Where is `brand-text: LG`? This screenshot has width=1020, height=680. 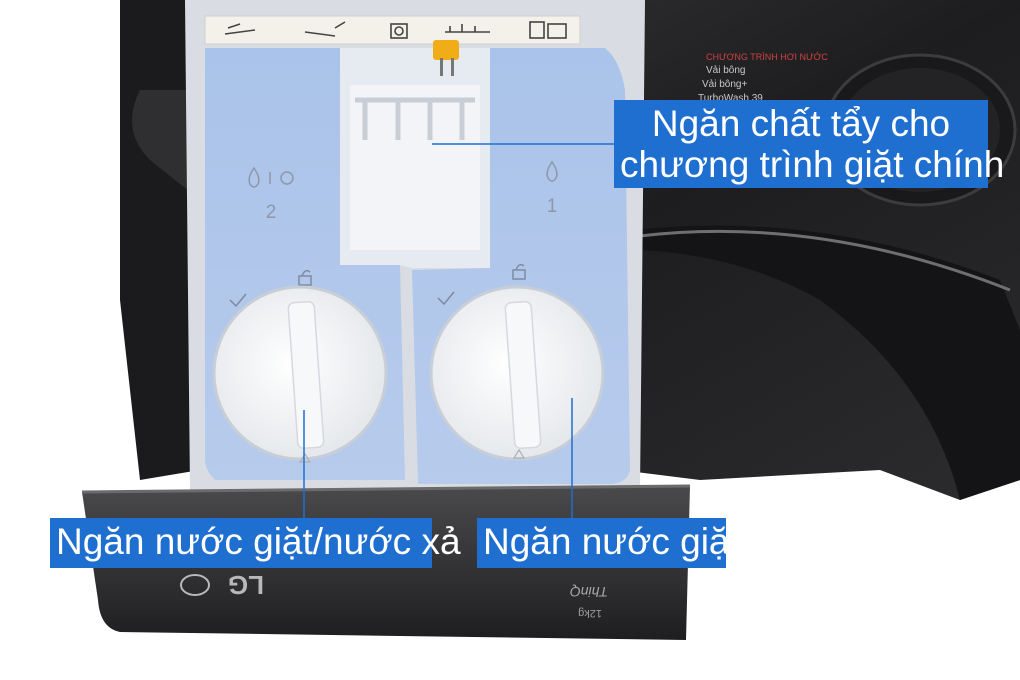
brand-text: LG is located at coordinates (246, 585).